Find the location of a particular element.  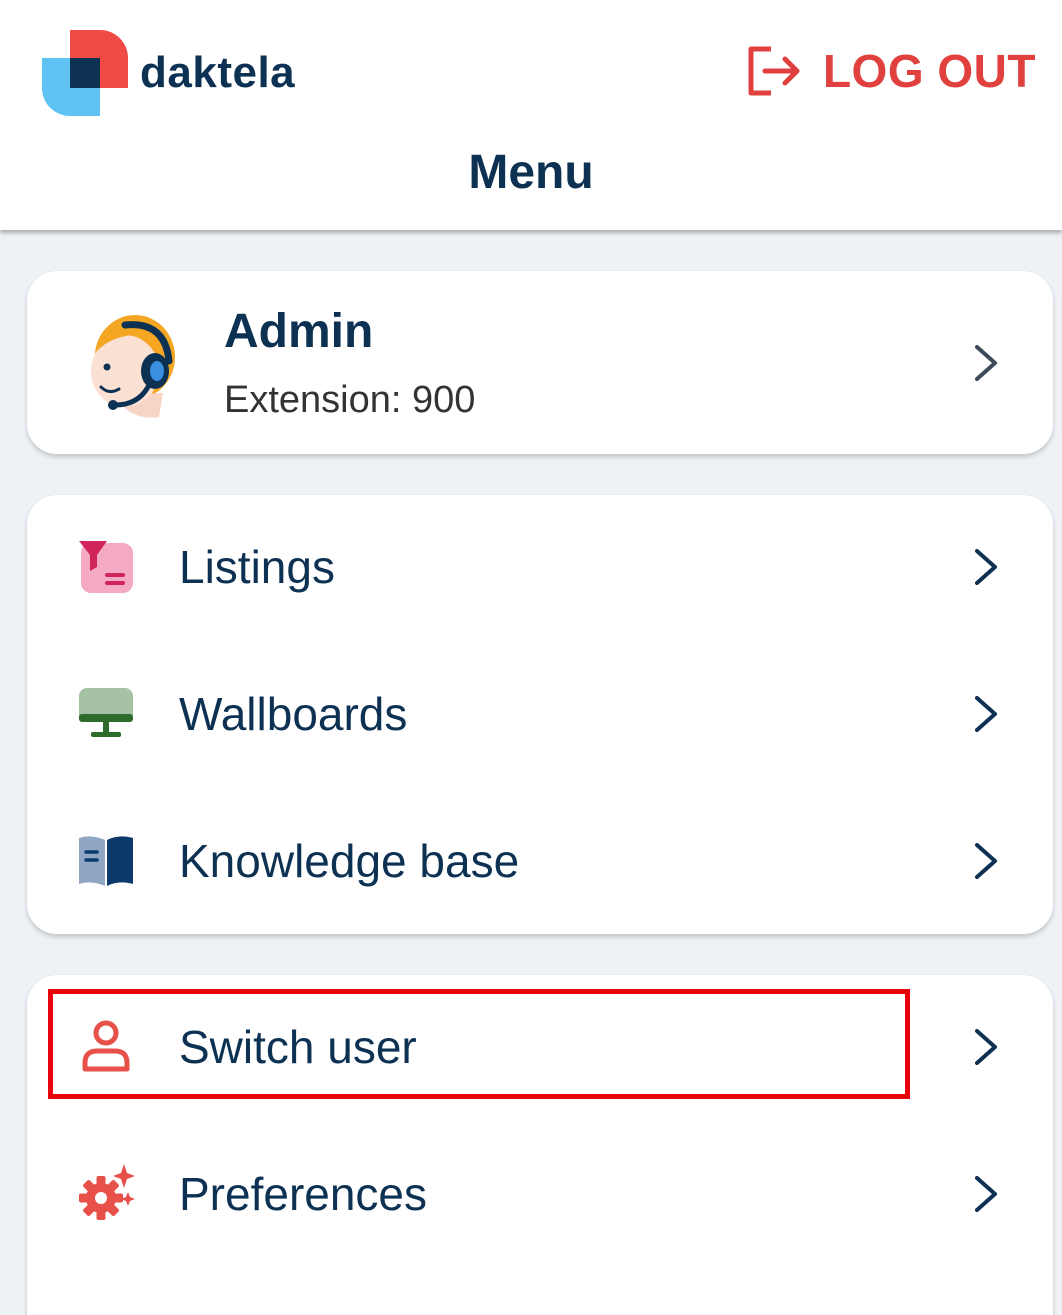

menu-item-label: Listings is located at coordinates (257, 567).